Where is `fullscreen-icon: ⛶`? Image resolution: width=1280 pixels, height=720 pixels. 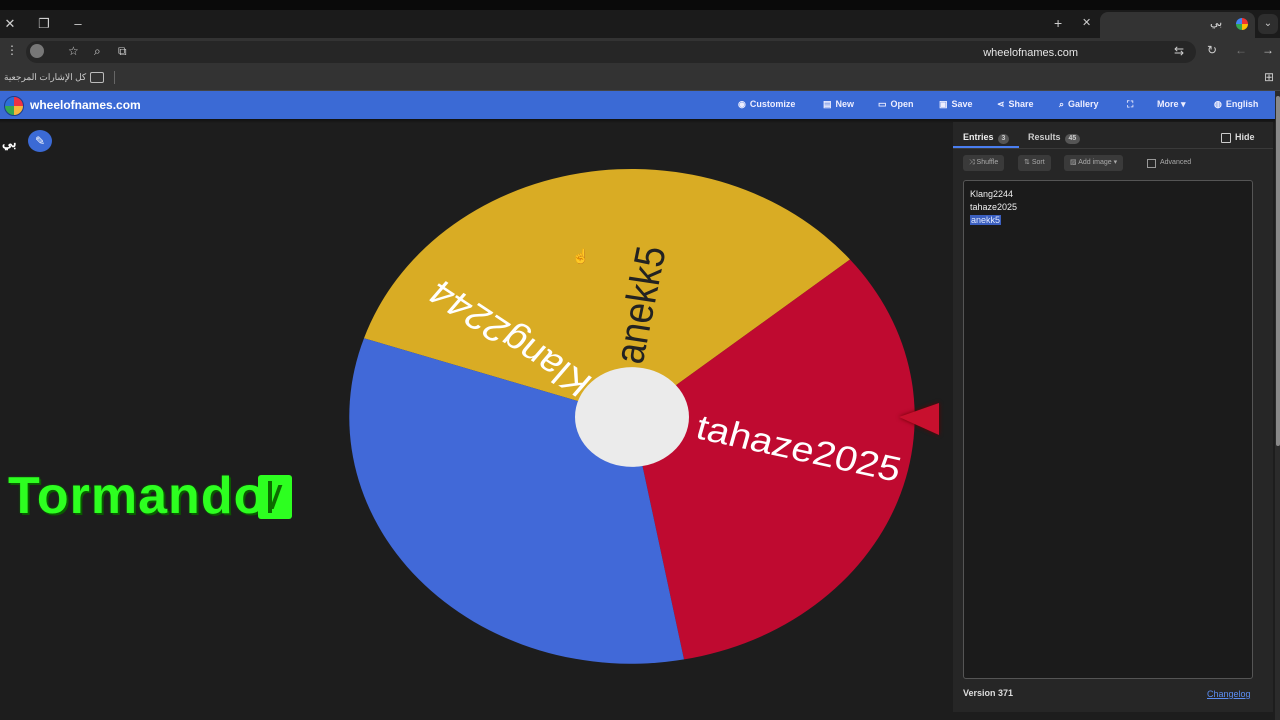
fullscreen-icon: ⛶ is located at coordinates (1130, 104).